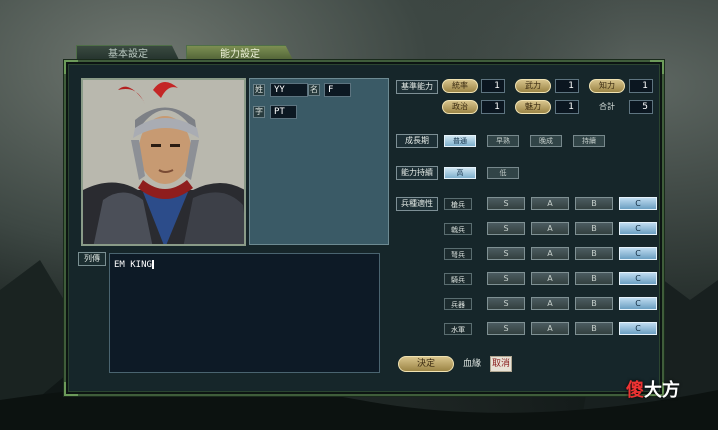  Describe the element at coordinates (607, 86) in the screenshot. I see `stat-label-intelligence: 知力` at that location.